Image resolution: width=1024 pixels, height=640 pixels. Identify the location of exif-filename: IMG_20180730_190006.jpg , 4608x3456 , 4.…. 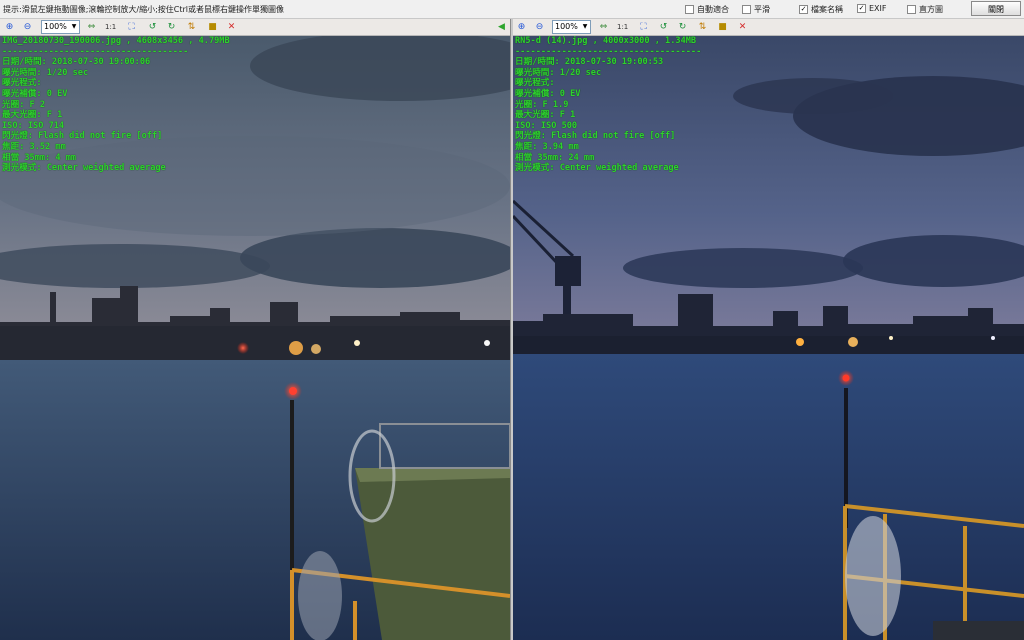
(116, 41).